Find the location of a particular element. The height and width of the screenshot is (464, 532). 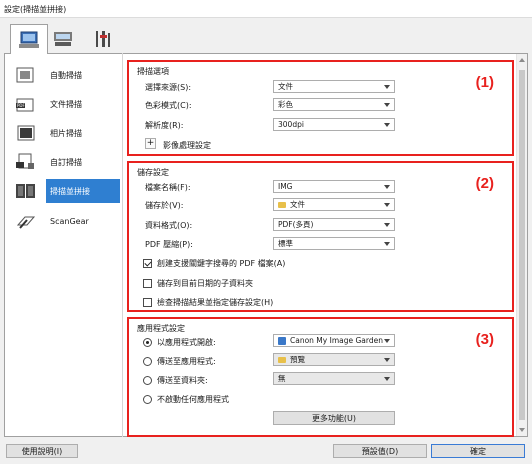

send-to-folder-select: 無 is located at coordinates (334, 378).